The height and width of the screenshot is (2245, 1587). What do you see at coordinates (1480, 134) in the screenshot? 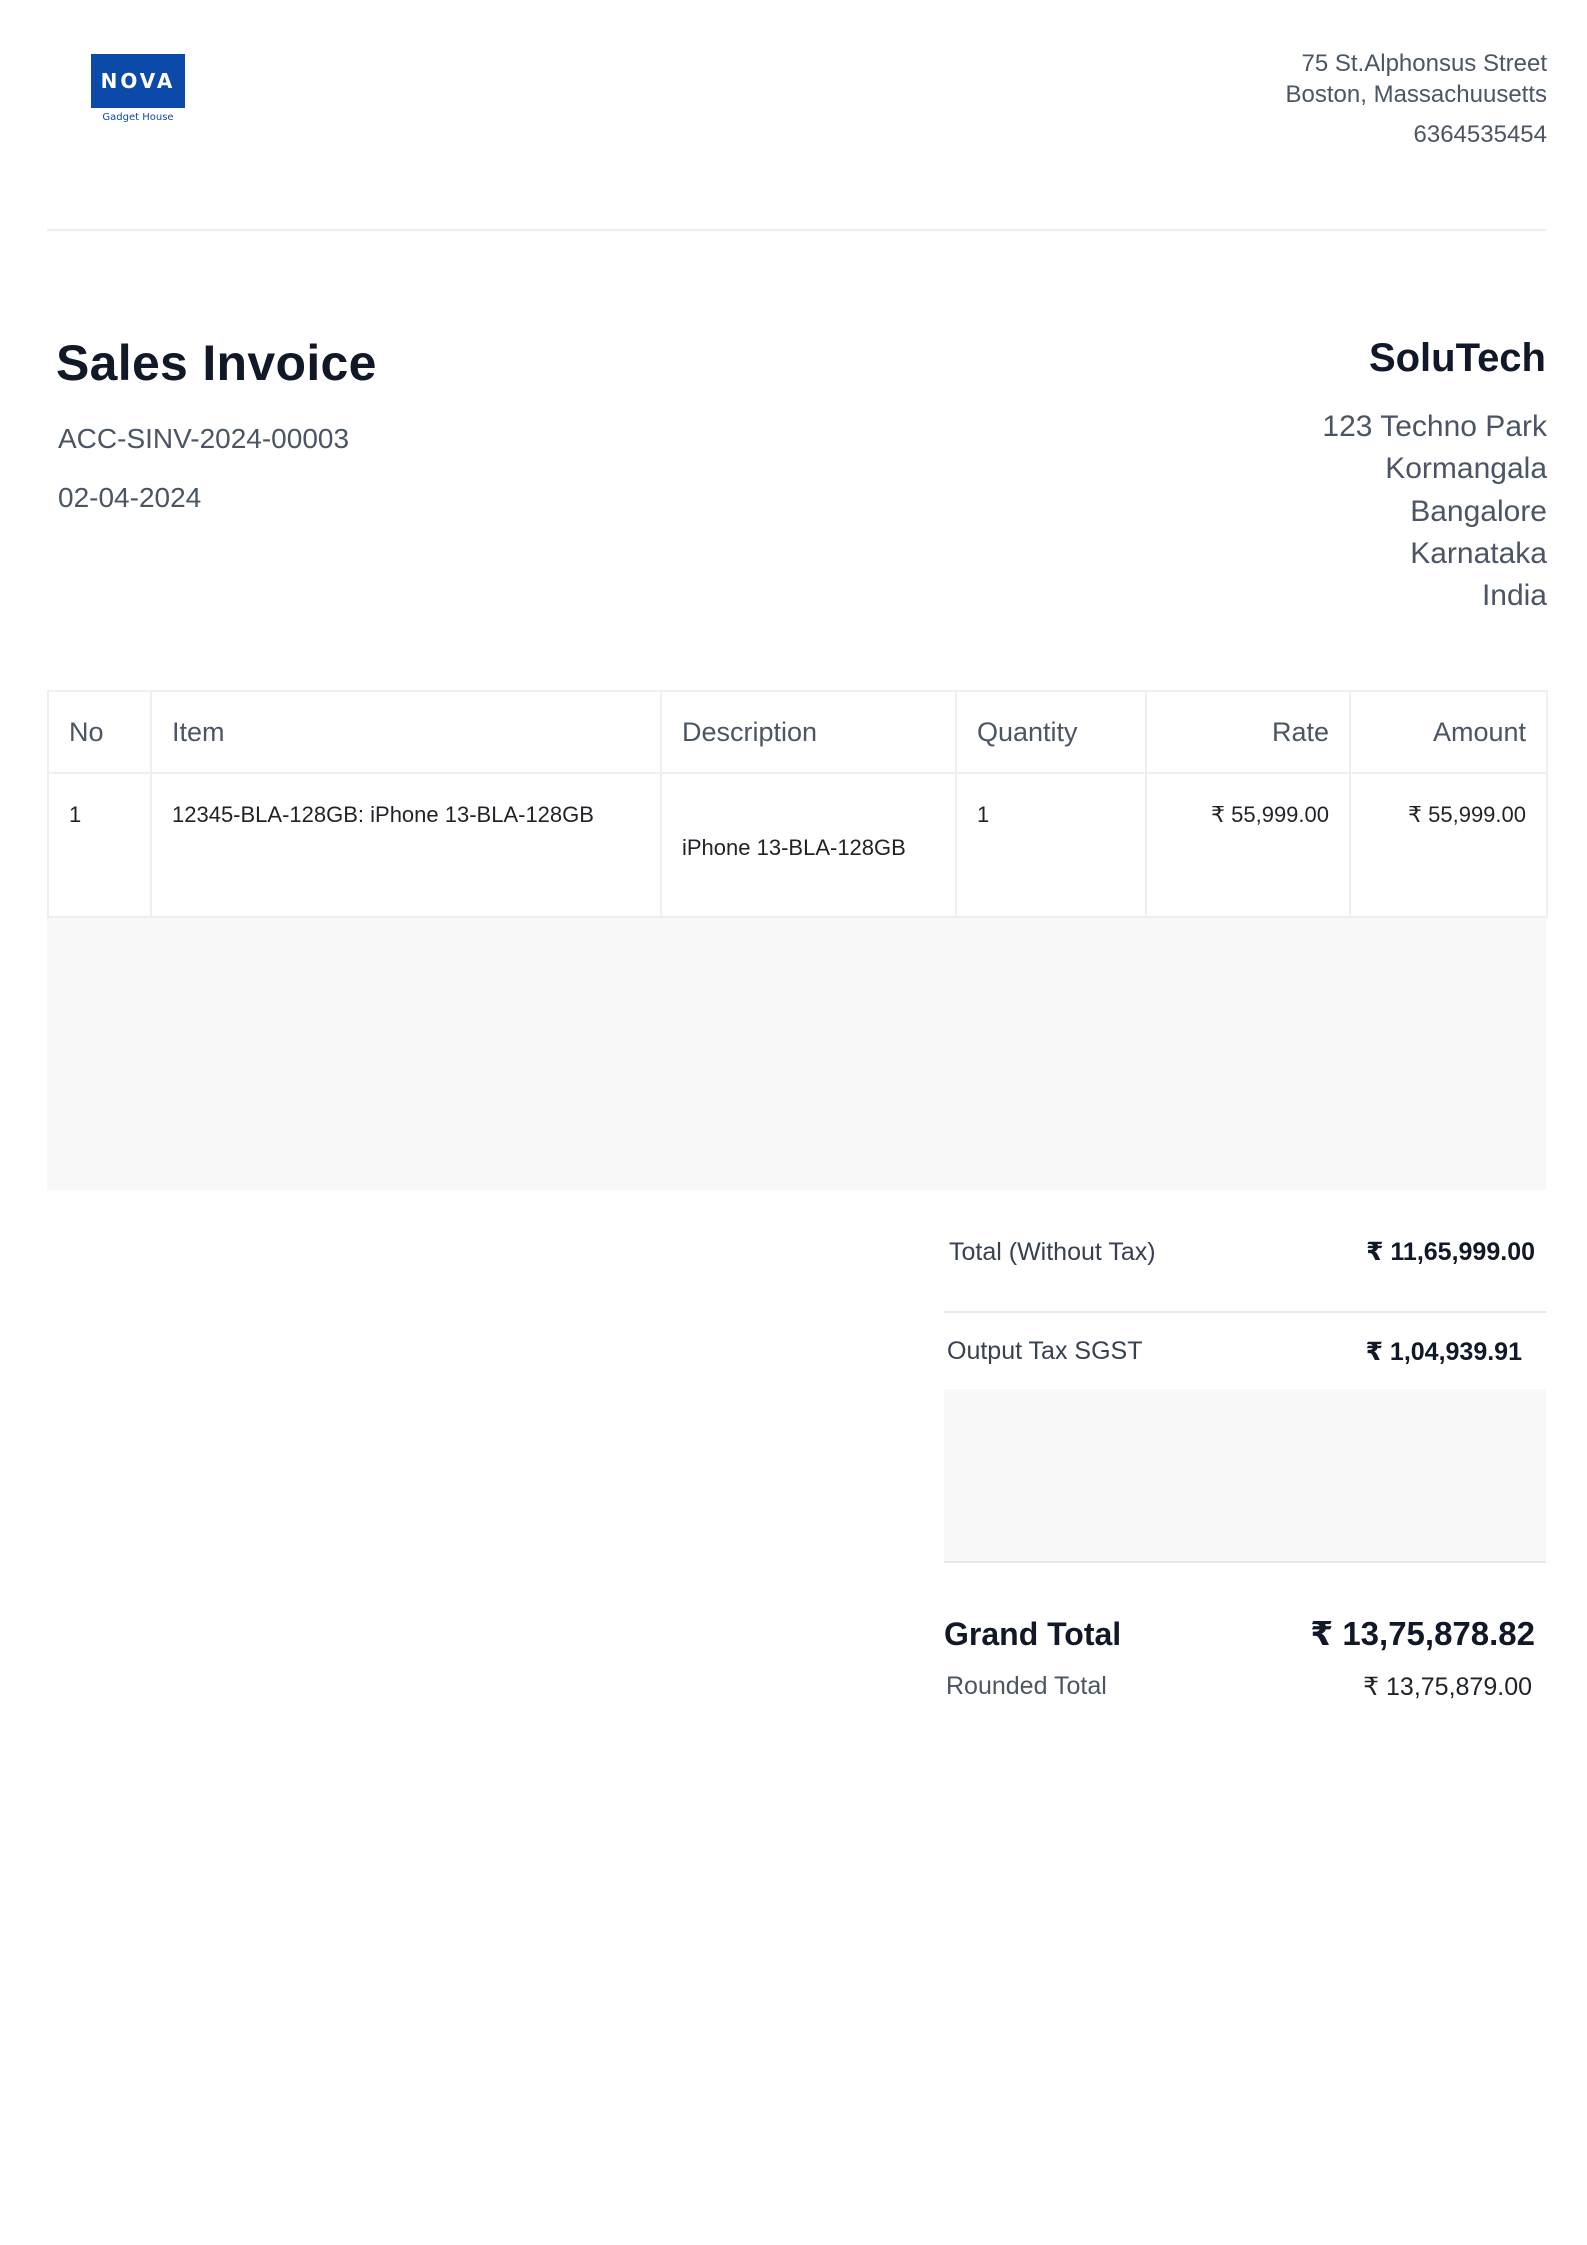
I see `company-phone: 6364535454` at bounding box center [1480, 134].